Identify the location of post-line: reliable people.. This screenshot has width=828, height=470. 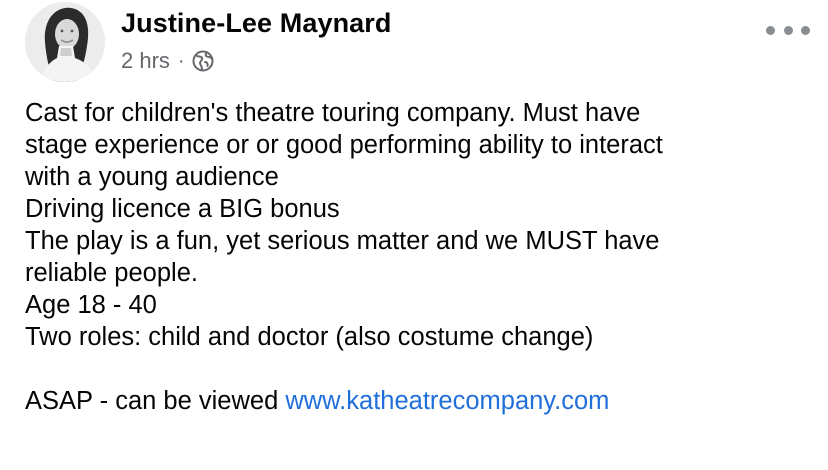
(111, 273).